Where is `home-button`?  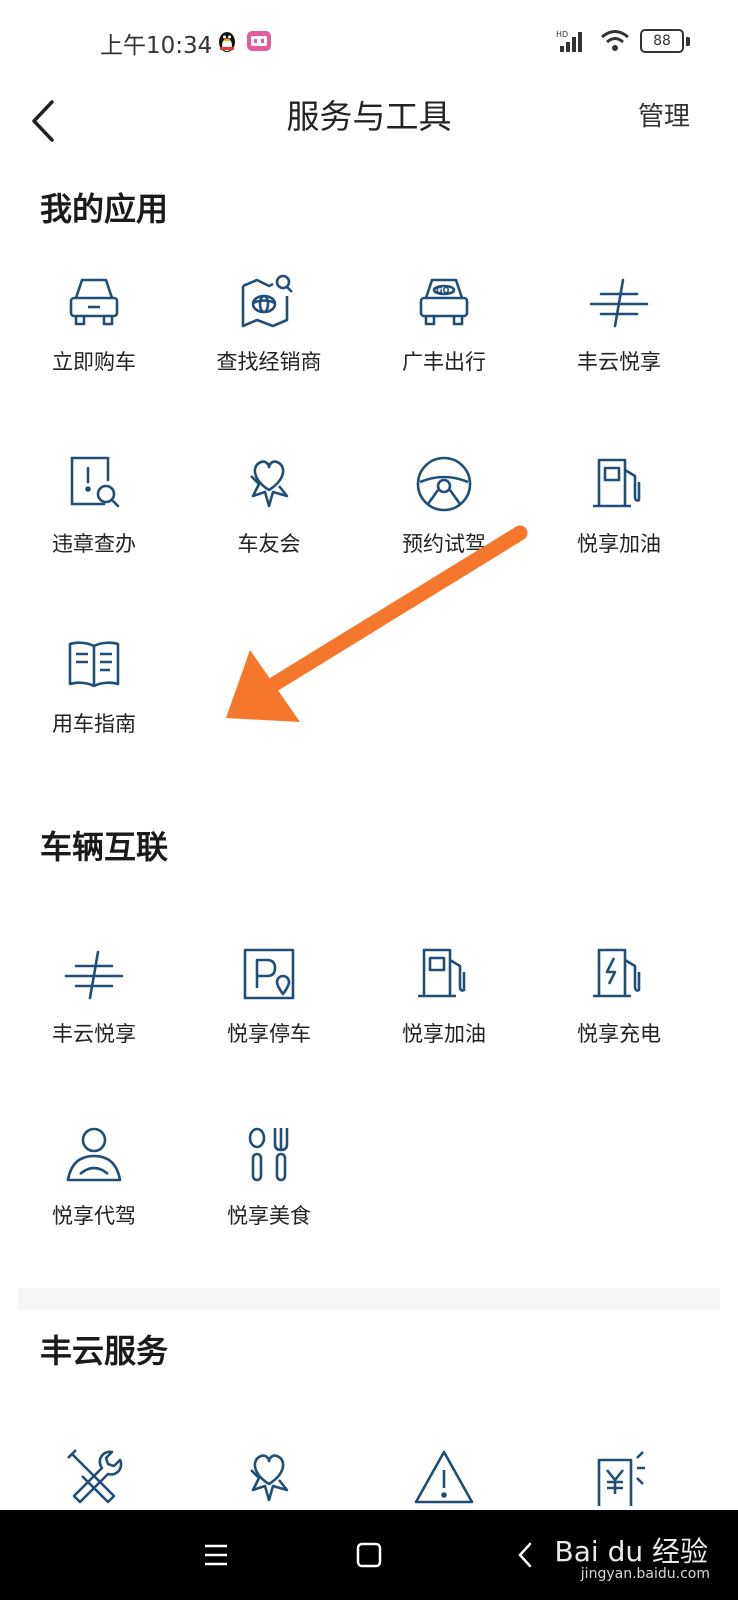 home-button is located at coordinates (369, 1555).